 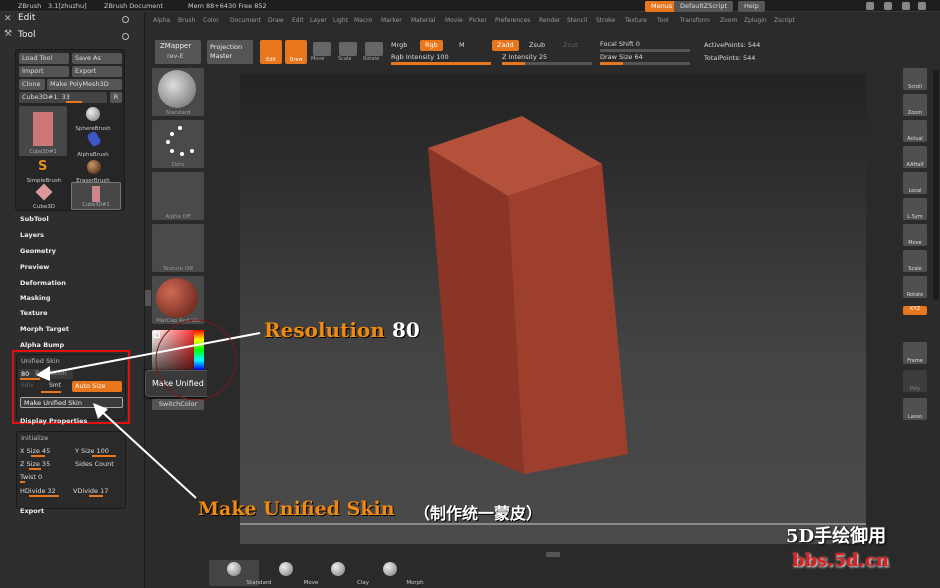 What do you see at coordinates (836, 536) in the screenshot?
I see `watermark-title: 5D手绘御用` at bounding box center [836, 536].